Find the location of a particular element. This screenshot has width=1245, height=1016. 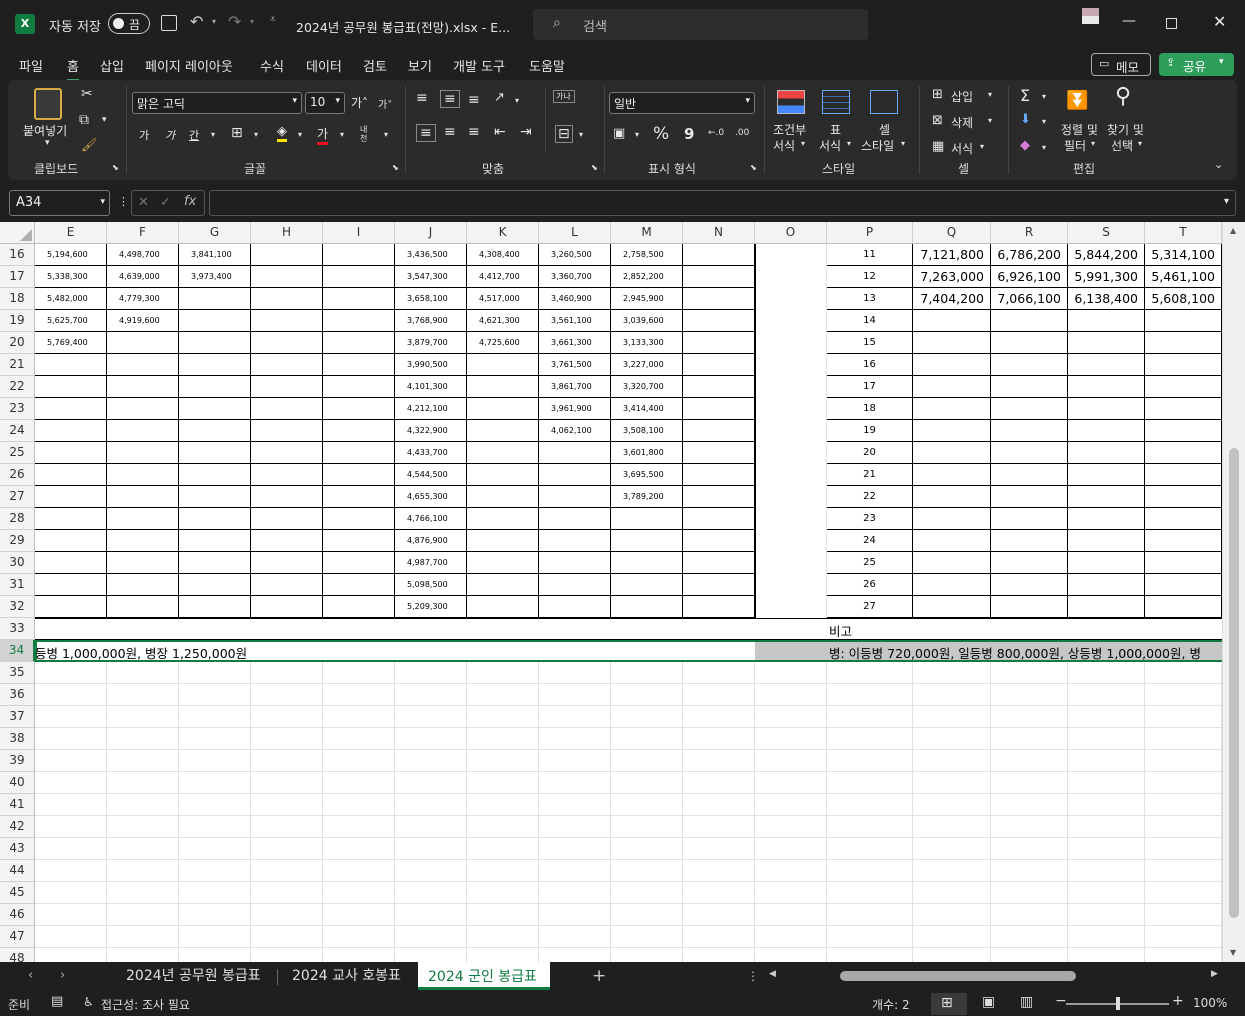

row-header-16: 16 is located at coordinates (17, 255).